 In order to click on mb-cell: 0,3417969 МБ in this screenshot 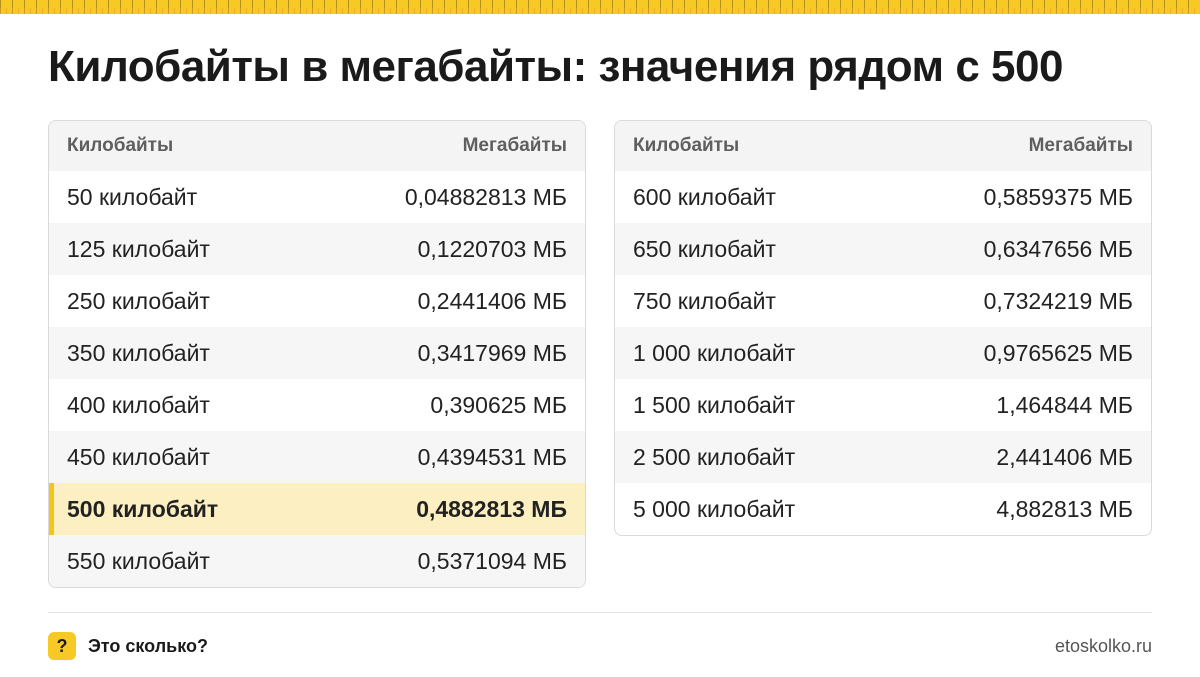, I will do `click(492, 352)`.